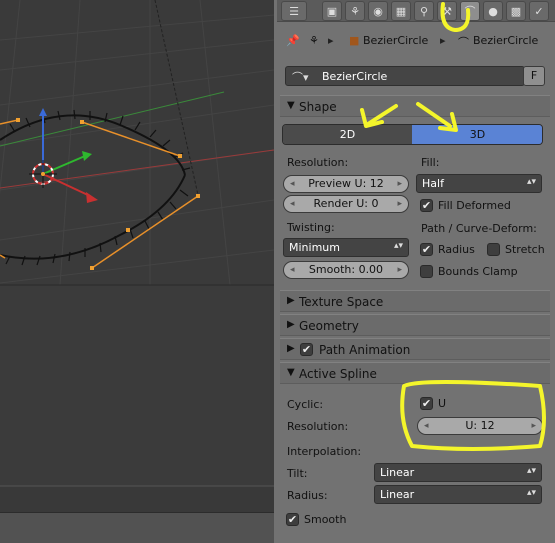  Describe the element at coordinates (314, 40) in the screenshot. I see `scene-data-icon: ⚘` at that location.